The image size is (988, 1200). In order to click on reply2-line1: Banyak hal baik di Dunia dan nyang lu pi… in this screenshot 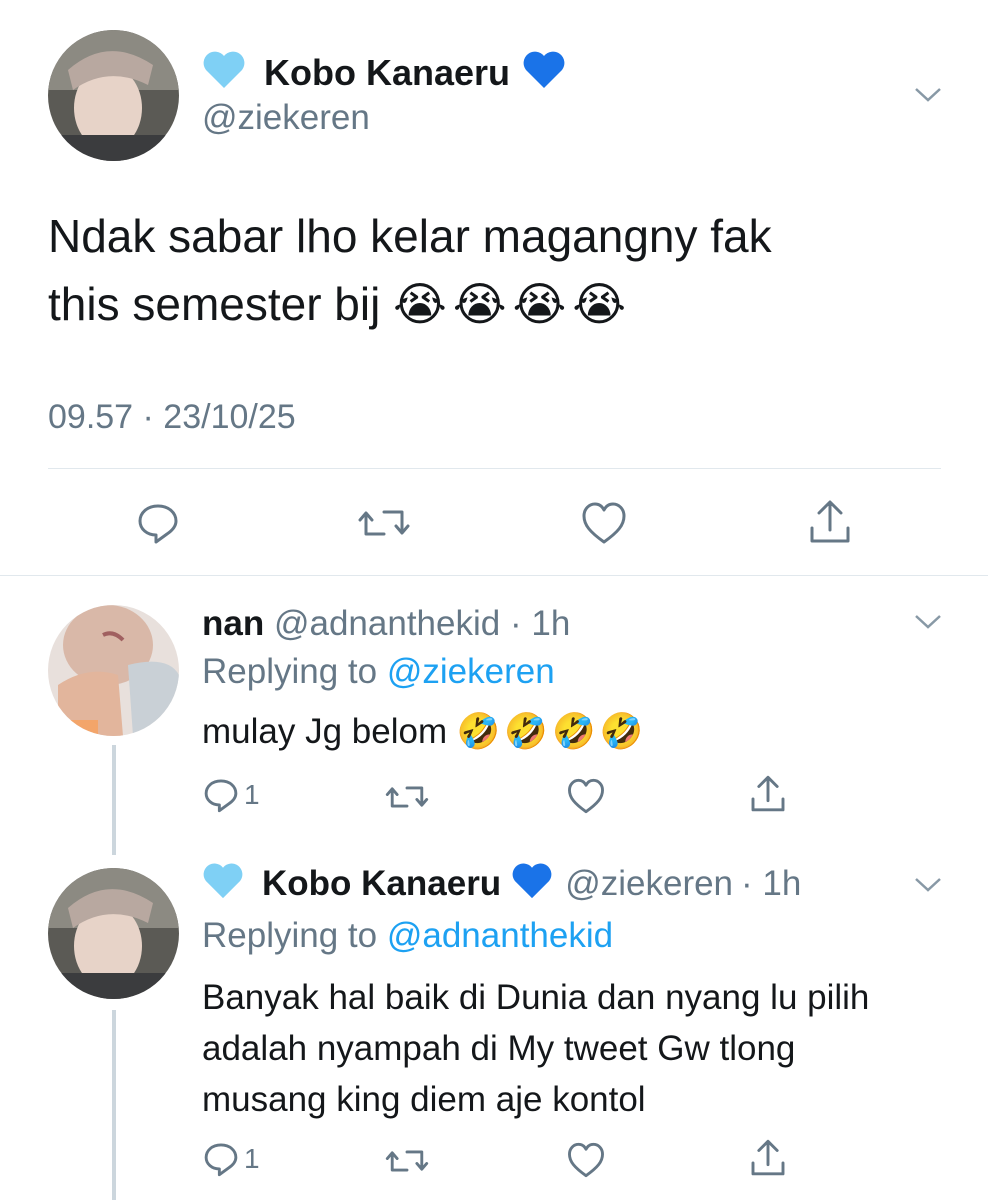, I will do `click(536, 997)`.